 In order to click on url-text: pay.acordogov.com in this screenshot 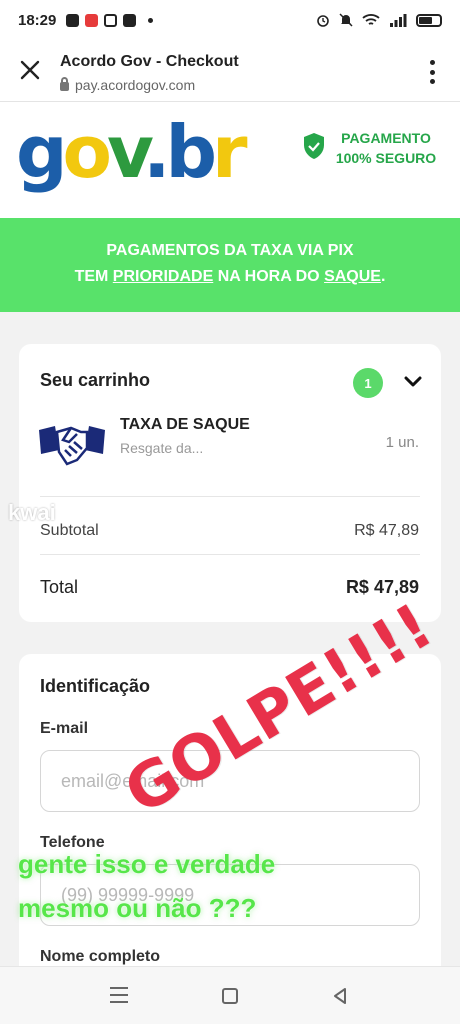, I will do `click(135, 85)`.